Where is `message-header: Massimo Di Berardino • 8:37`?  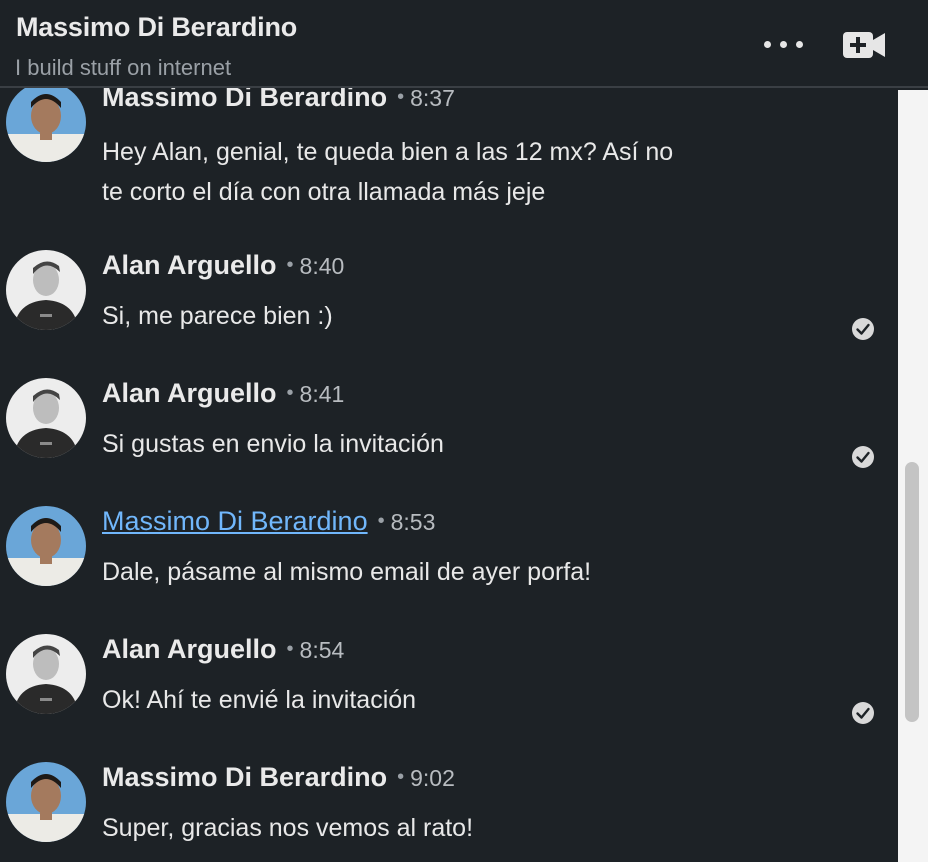
message-header: Massimo Di Berardino • 8:37 is located at coordinates (278, 101).